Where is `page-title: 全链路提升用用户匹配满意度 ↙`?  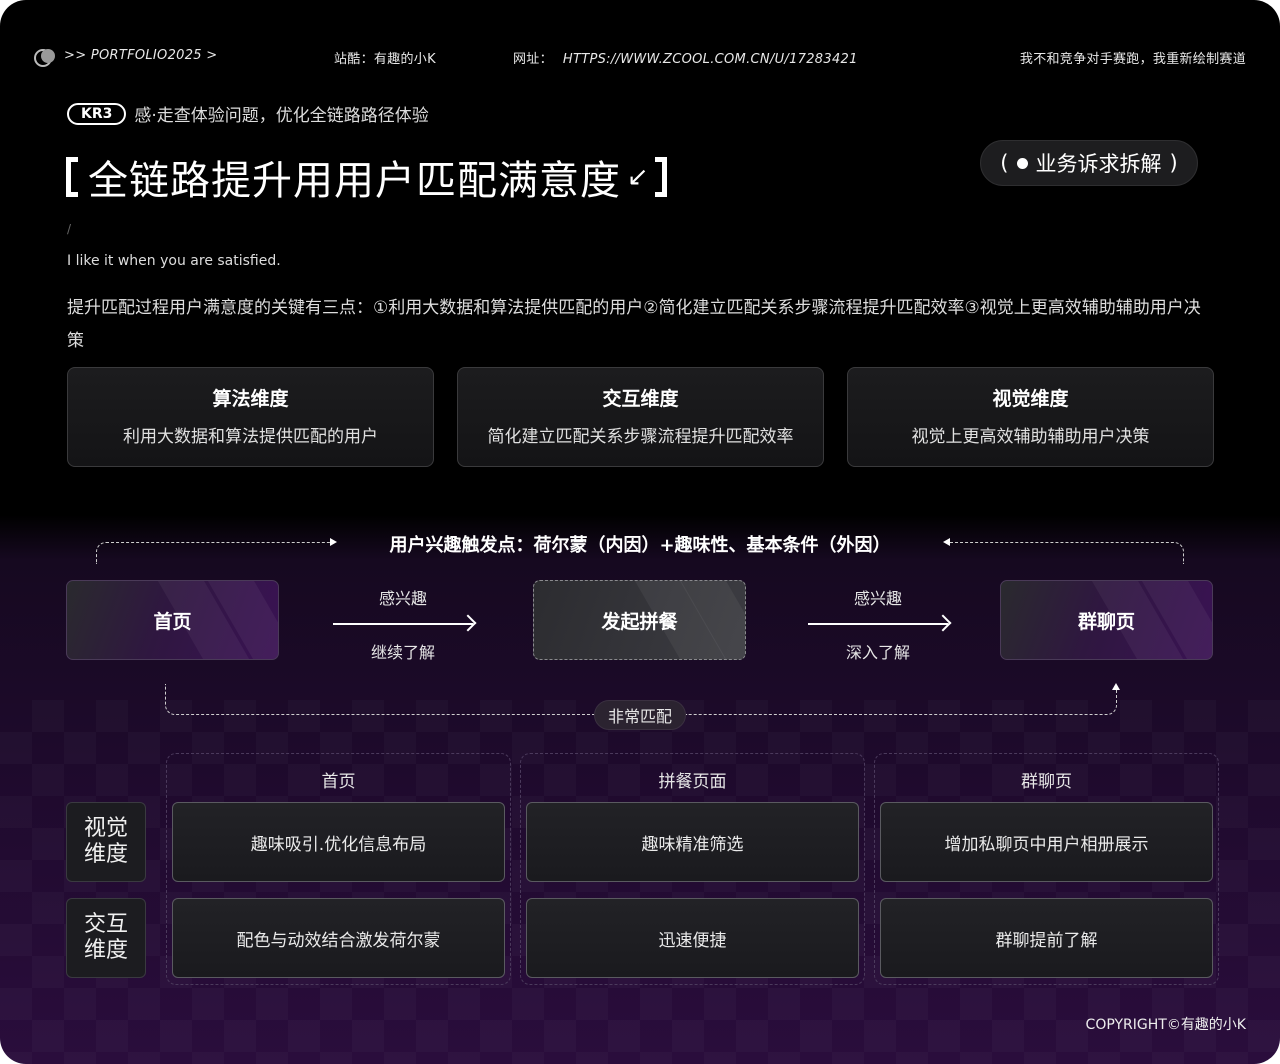 page-title: 全链路提升用用户匹配满意度 ↙ is located at coordinates (366, 177).